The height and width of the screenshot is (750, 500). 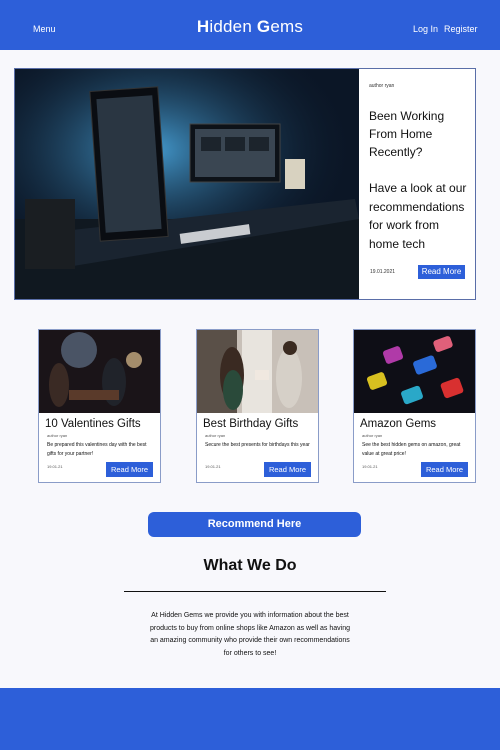 I want to click on card-image-amazon, so click(x=414, y=371).